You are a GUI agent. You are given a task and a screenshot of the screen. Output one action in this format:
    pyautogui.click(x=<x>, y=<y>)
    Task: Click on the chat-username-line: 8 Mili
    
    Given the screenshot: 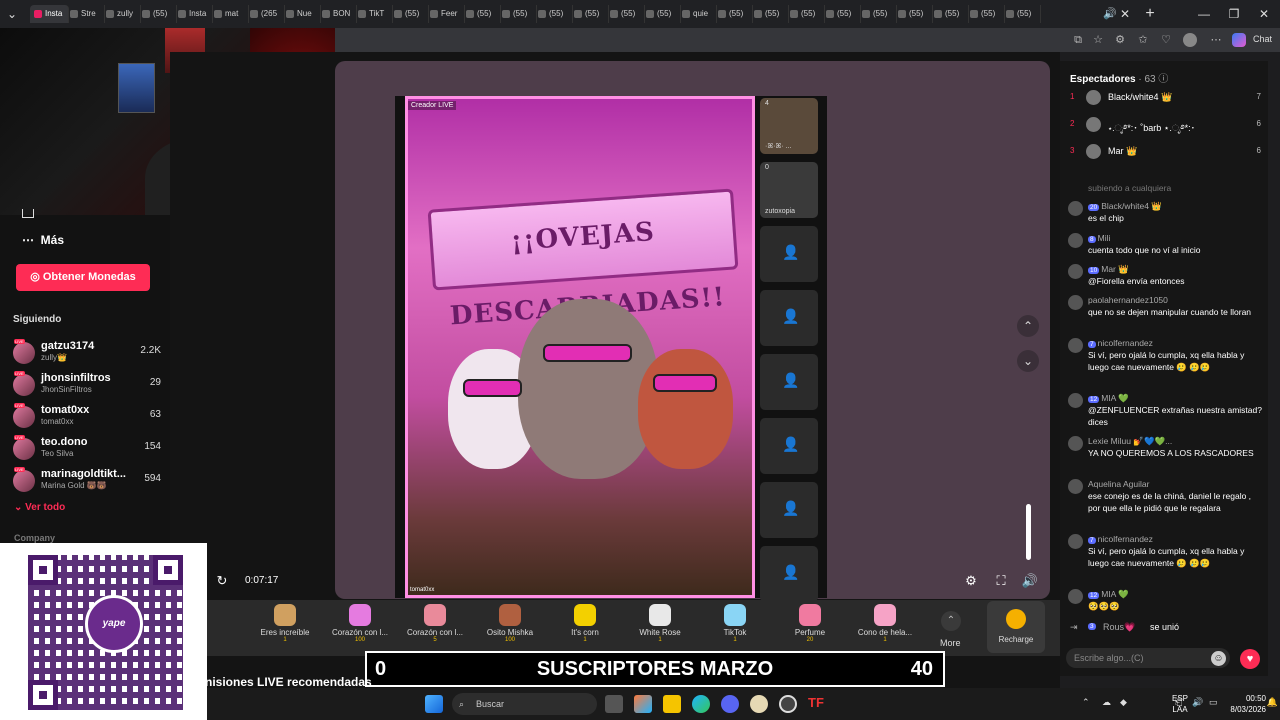 What is the action you would take?
    pyautogui.click(x=1099, y=238)
    